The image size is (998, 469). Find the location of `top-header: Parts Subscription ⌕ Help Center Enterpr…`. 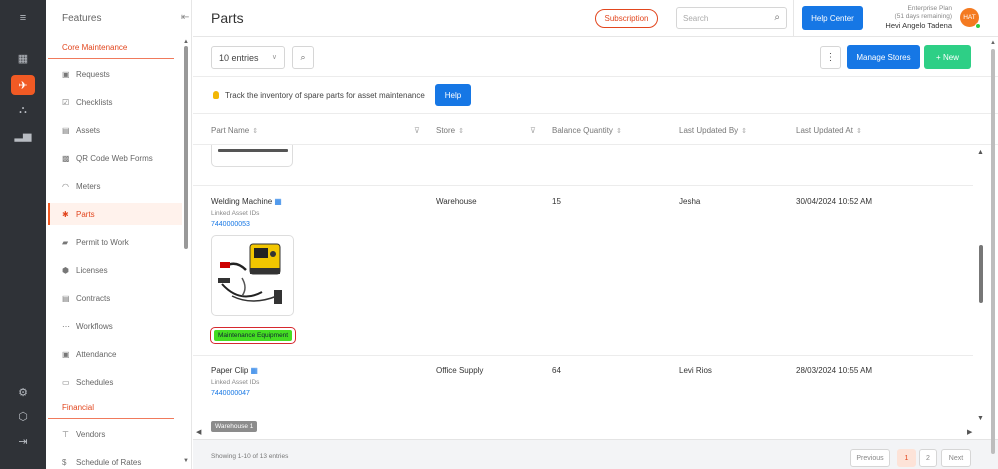

top-header: Parts Subscription ⌕ Help Center Enterpr… is located at coordinates (595, 18).